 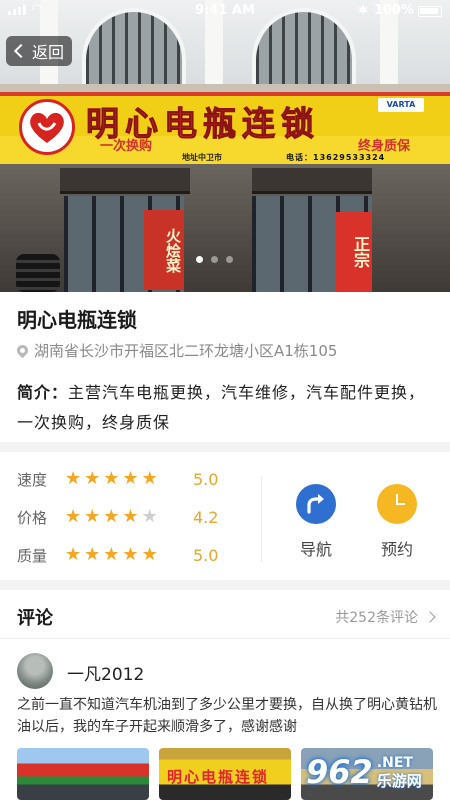 I want to click on navigate-button: 导航, so click(x=316, y=522).